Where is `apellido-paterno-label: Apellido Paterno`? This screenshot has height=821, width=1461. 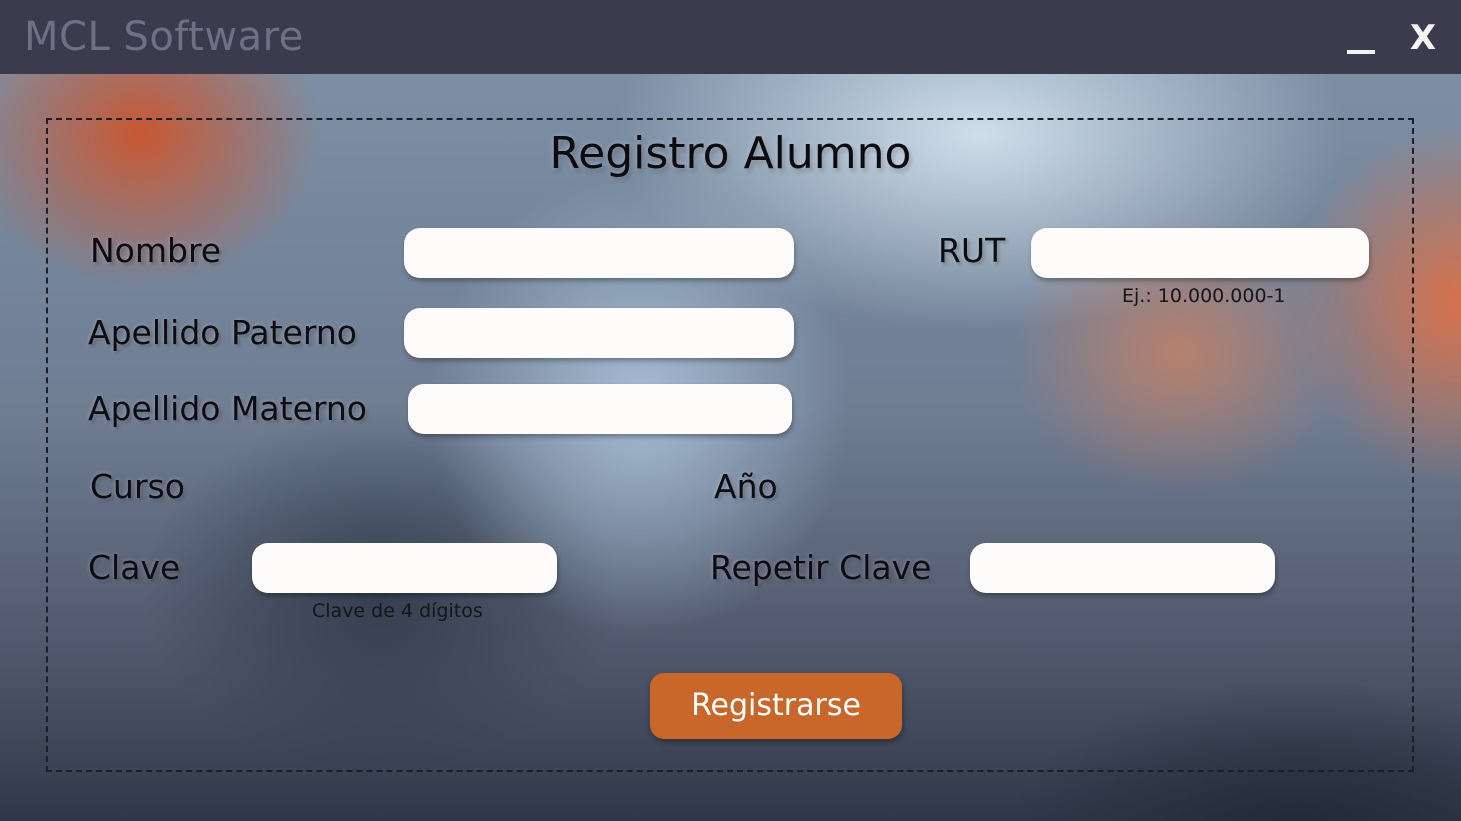 apellido-paterno-label: Apellido Paterno is located at coordinates (222, 332).